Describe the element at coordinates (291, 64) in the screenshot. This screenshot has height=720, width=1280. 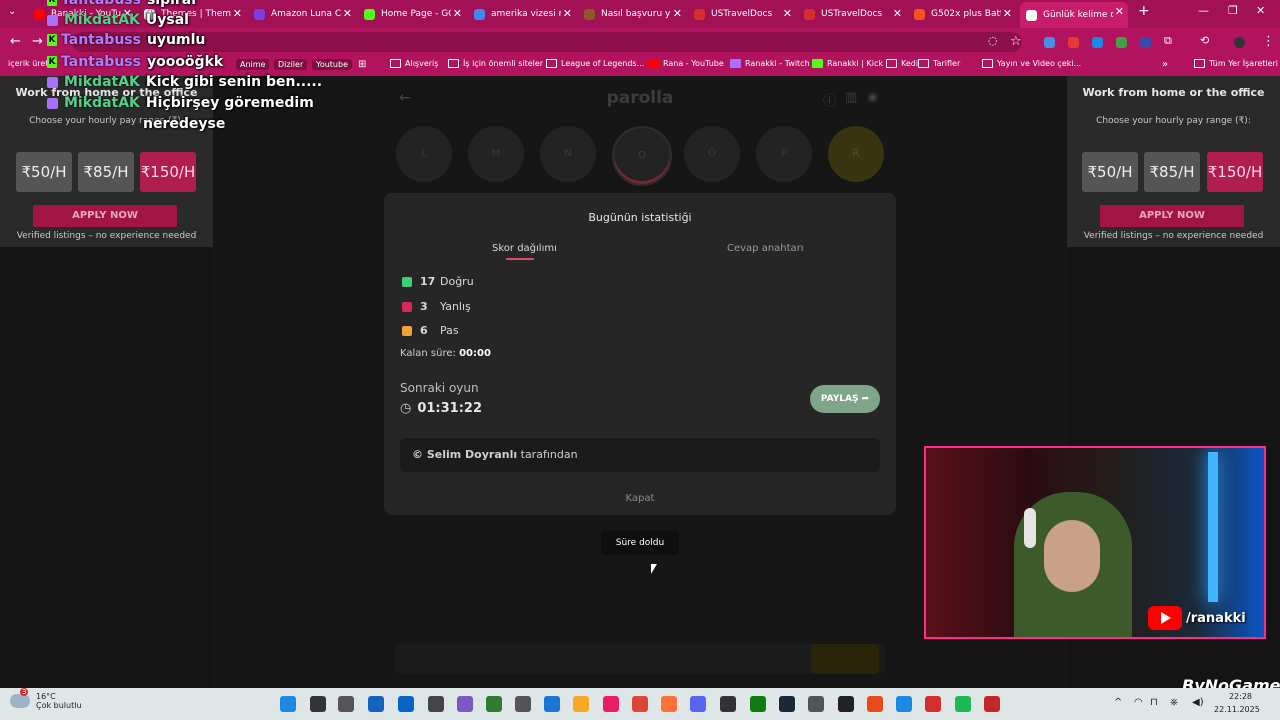
I see `bookmark-item: Diziler` at that location.